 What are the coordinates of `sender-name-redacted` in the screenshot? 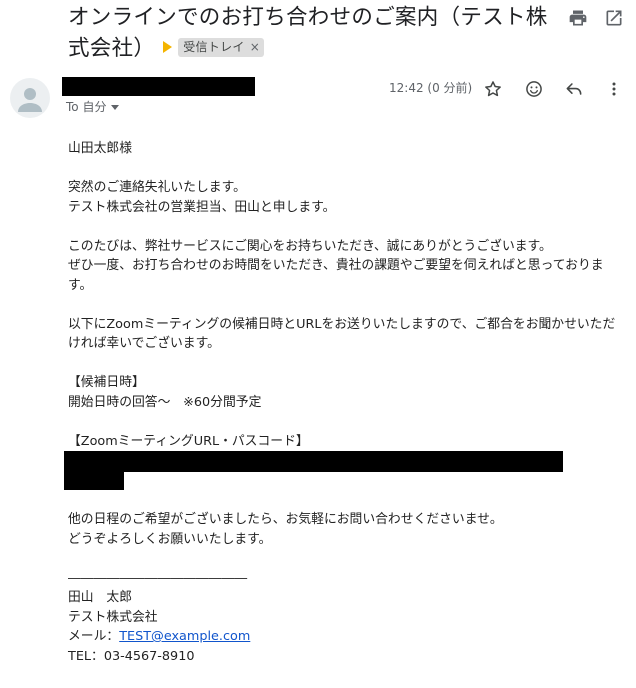 It's located at (158, 86).